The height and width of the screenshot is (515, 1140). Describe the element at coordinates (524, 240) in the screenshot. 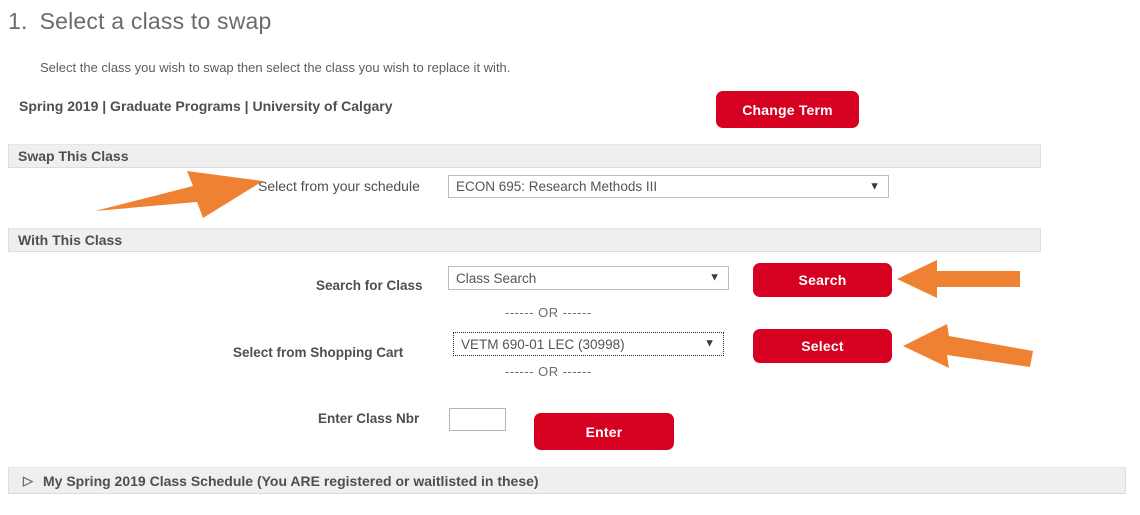

I see `section-header-with-this-class: With This Class` at that location.